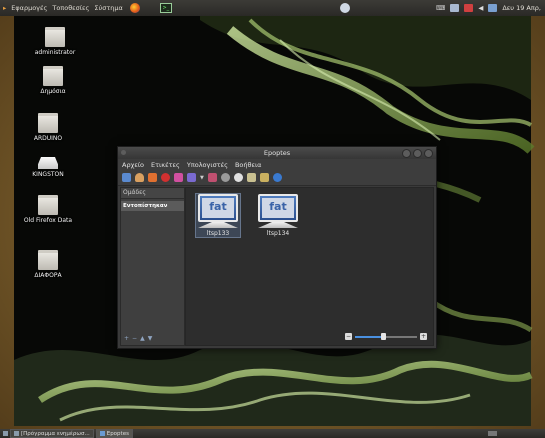 This screenshot has height=438, width=545. I want to click on desktop-icon-old-firefox-data: Old Firefox Data, so click(48, 209).